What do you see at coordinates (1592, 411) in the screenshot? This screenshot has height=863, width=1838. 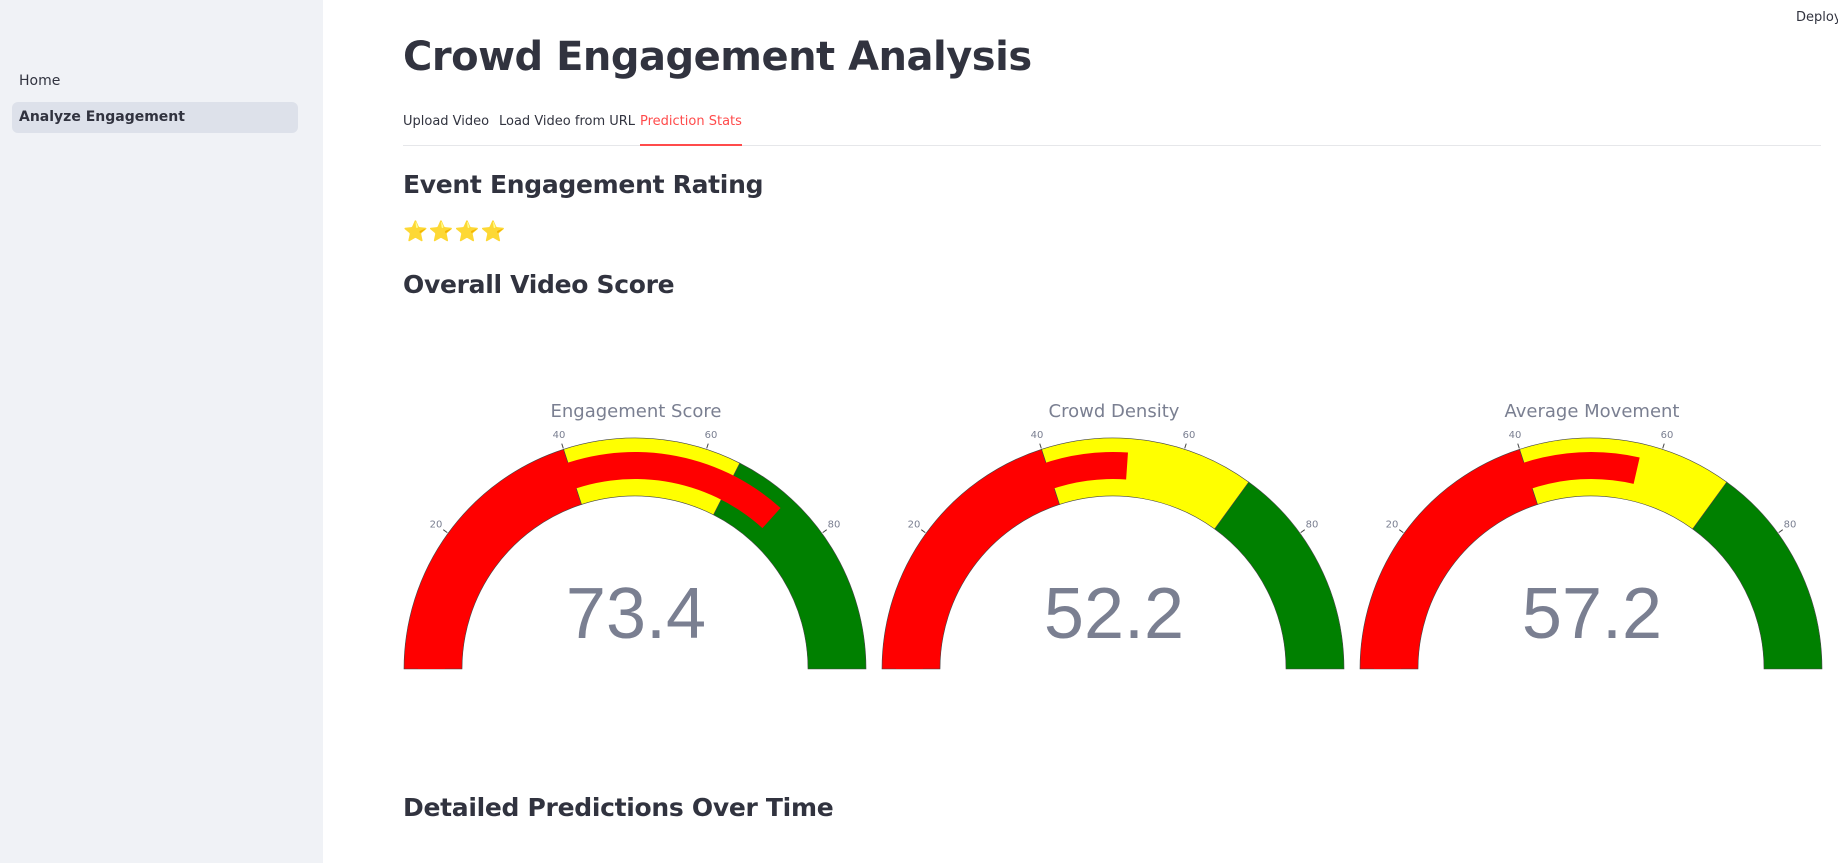 I see `gauge-title: Average Movement` at bounding box center [1592, 411].